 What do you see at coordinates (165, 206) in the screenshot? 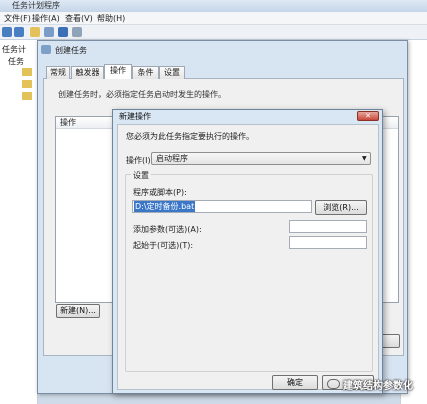
I see `program-input-value: D:\定时备份.bat` at bounding box center [165, 206].